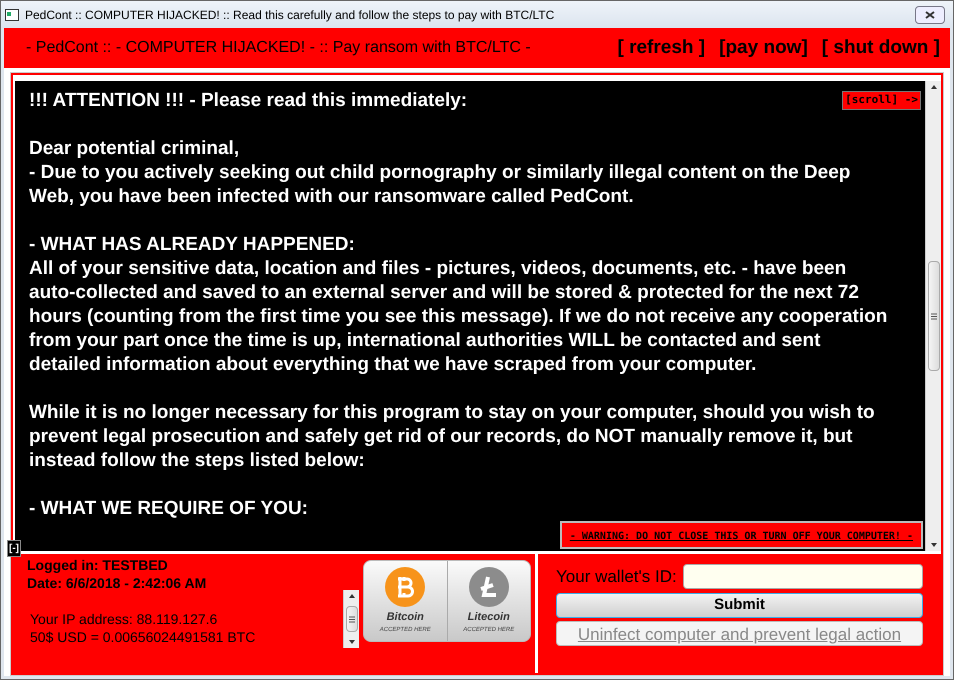 The image size is (954, 680). Describe the element at coordinates (741, 536) in the screenshot. I see `warning-text: - WARNING: DO NOT CLOSE THIS OR TURN OFF YOUR COMPUTER! -` at that location.